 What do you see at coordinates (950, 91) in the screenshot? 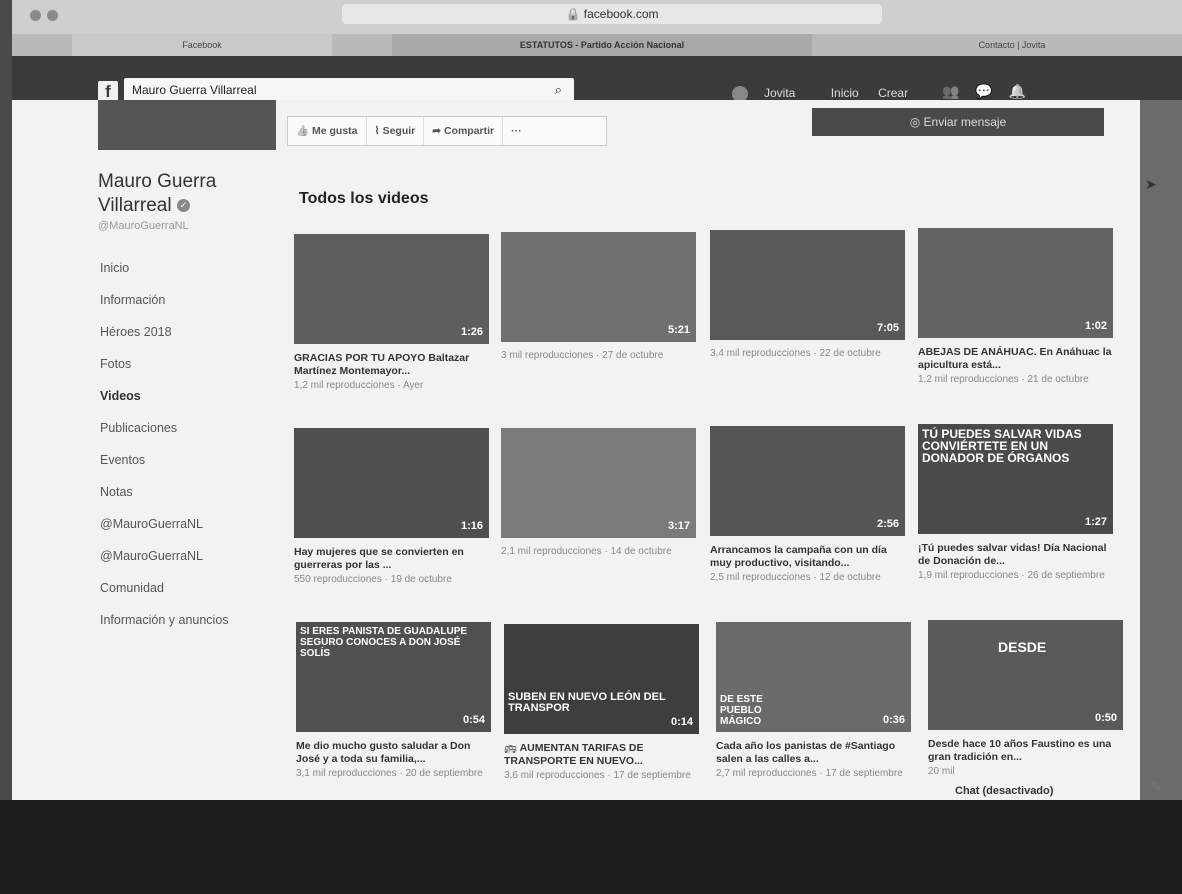
I see `friends-icon: 👥` at bounding box center [950, 91].